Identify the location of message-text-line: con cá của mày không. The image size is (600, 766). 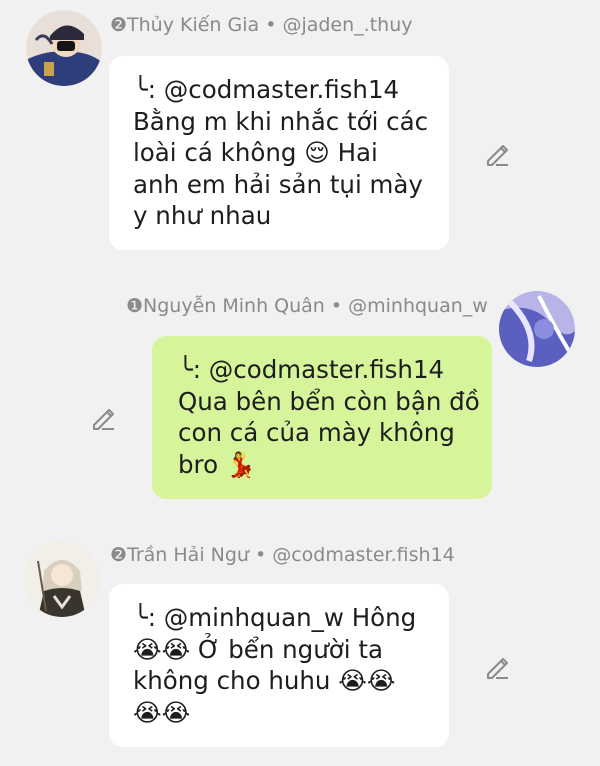
(316, 432).